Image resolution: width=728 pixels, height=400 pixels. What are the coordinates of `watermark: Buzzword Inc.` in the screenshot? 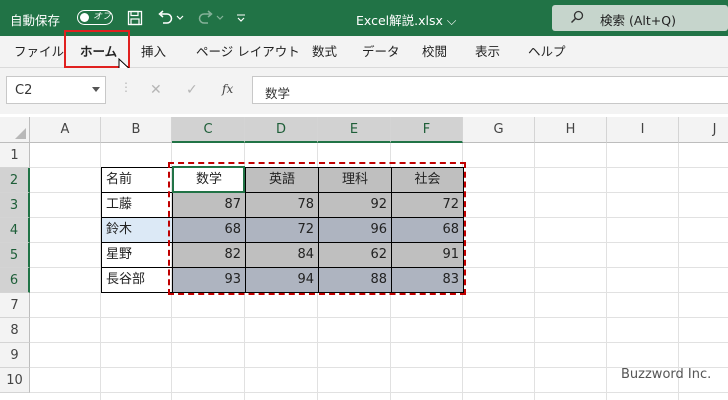 It's located at (666, 374).